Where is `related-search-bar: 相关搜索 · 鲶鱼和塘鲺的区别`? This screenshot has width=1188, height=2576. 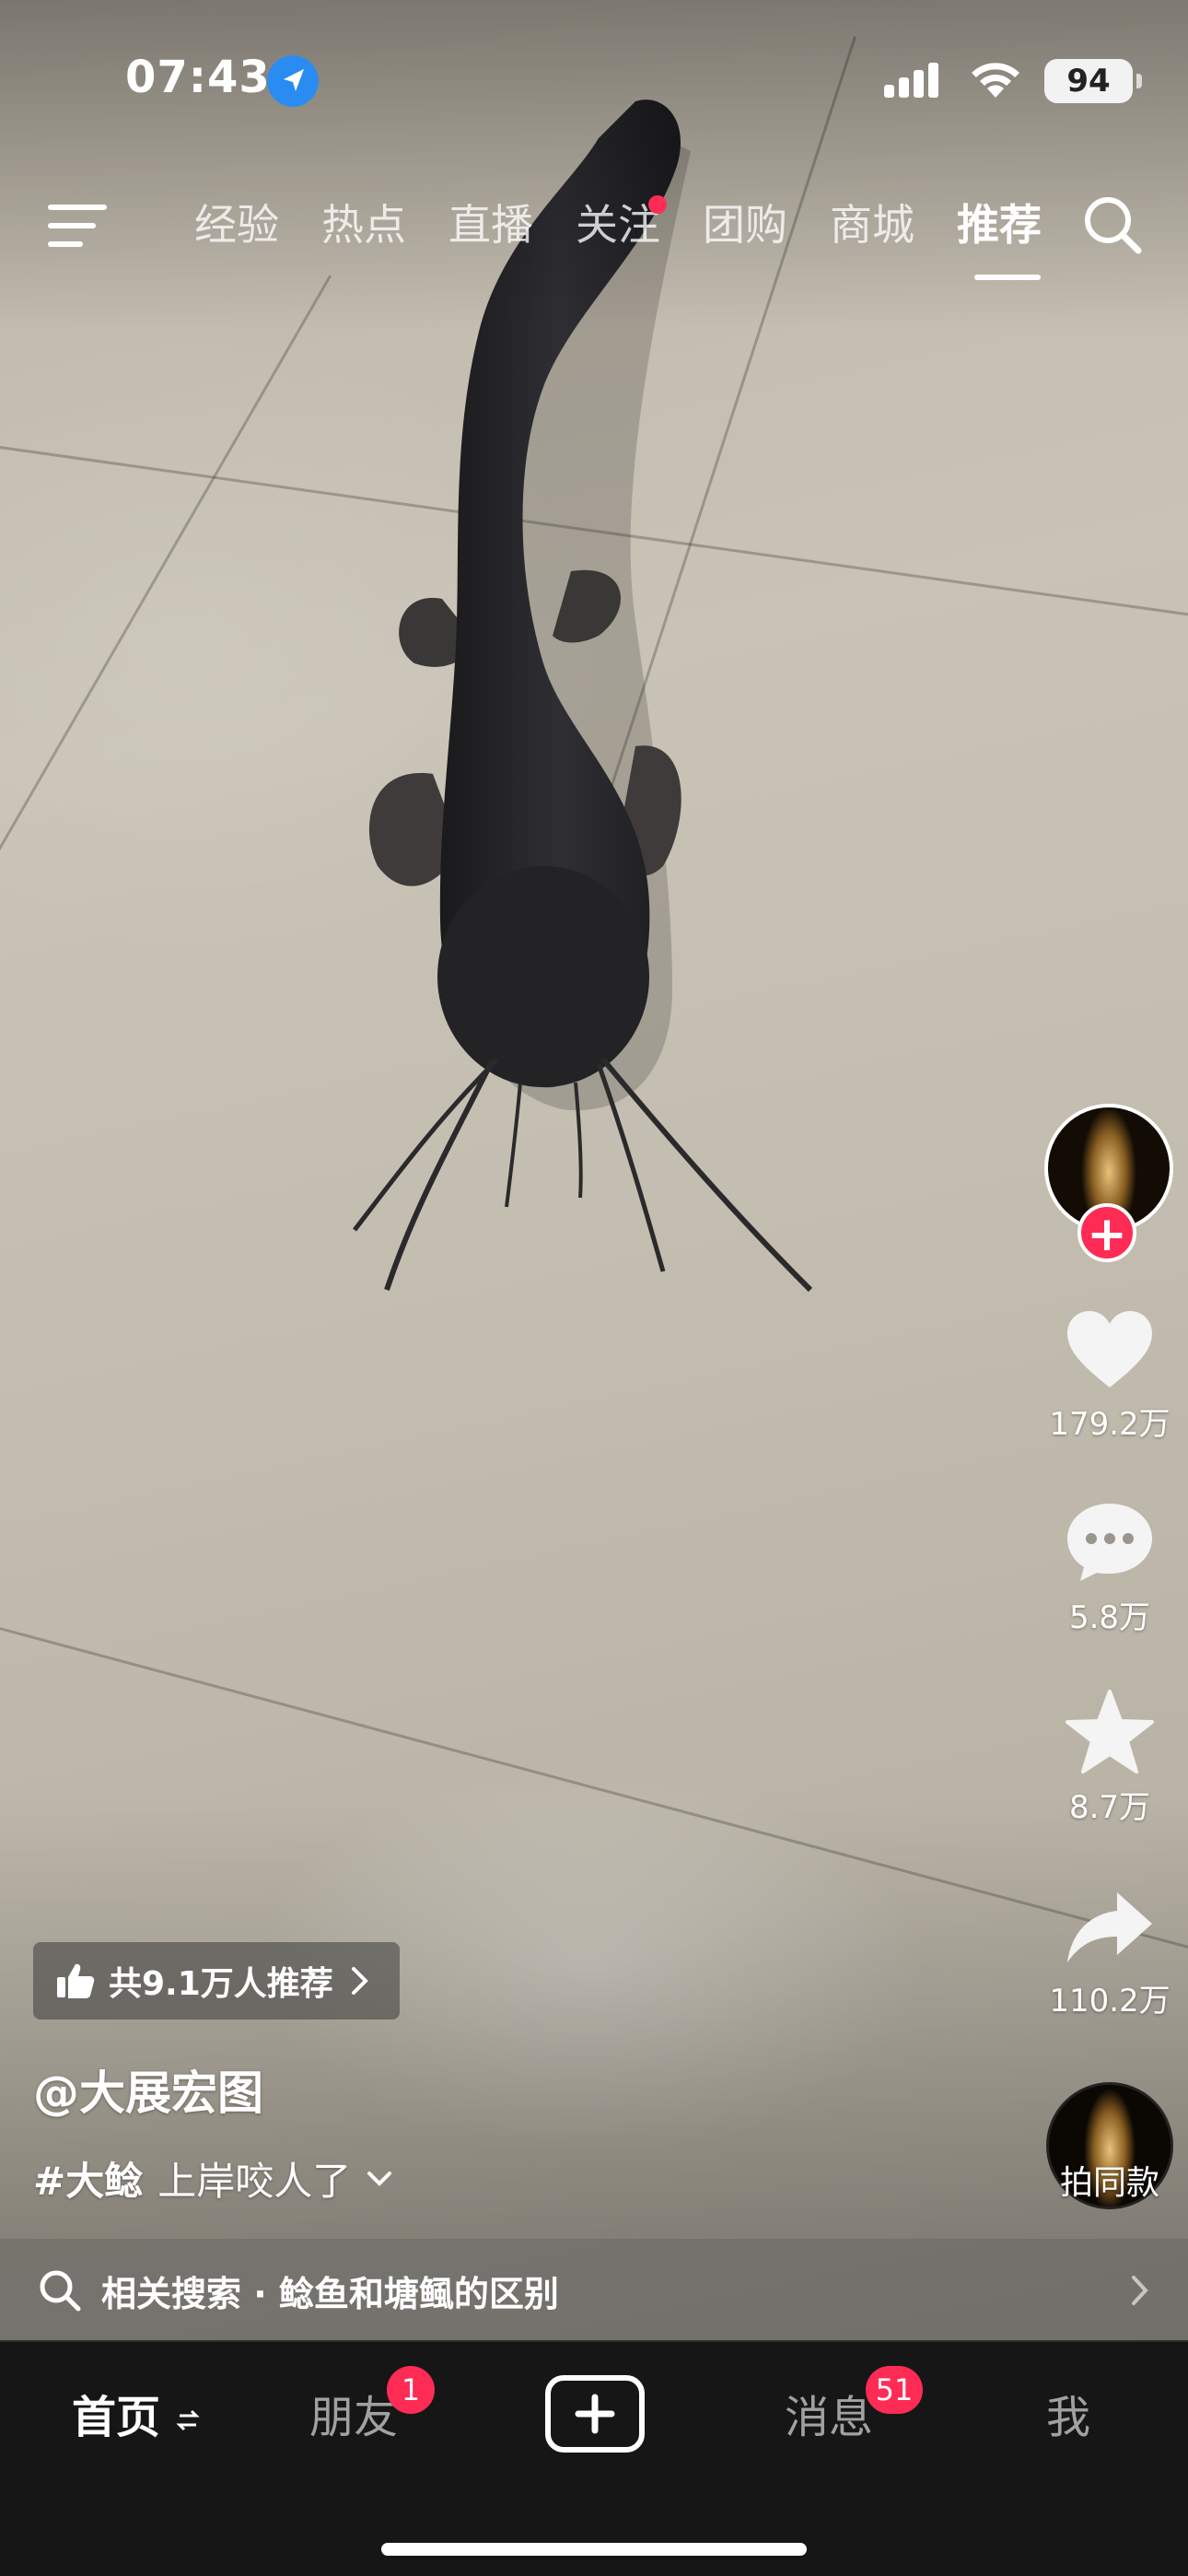 related-search-bar: 相关搜索 · 鲶鱼和塘鲺的区别 is located at coordinates (594, 2290).